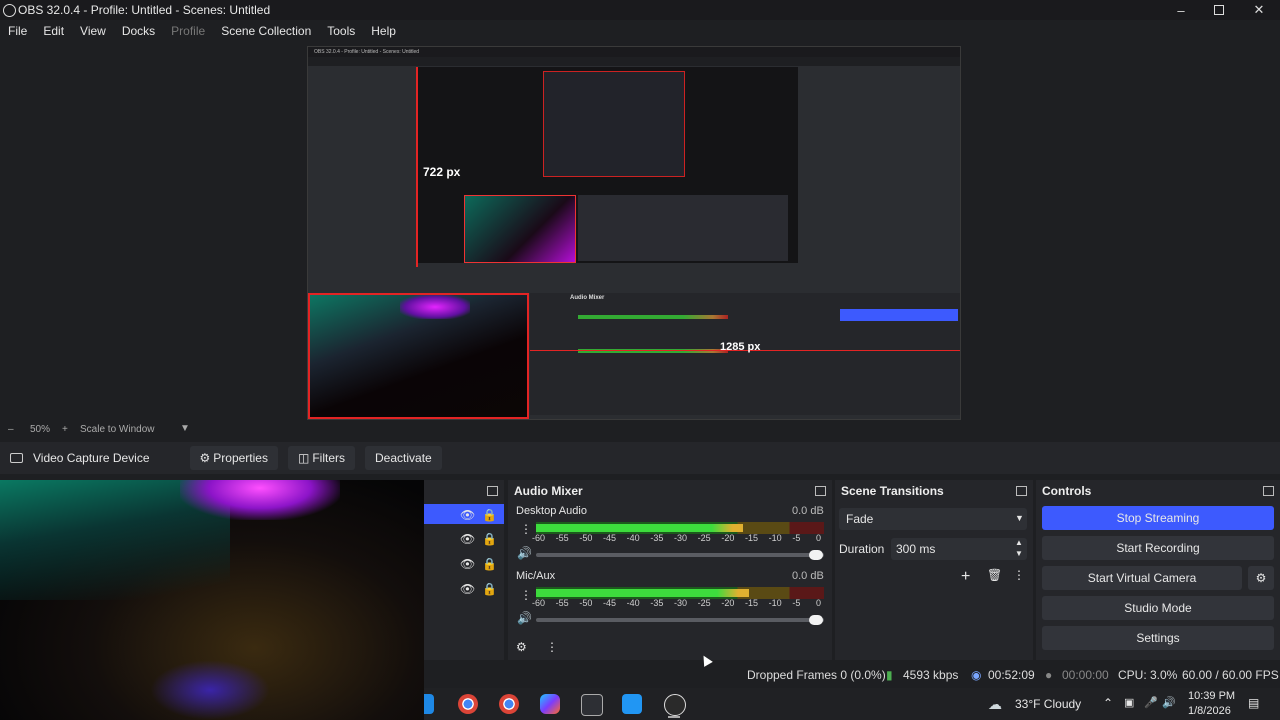  What do you see at coordinates (933, 519) in the screenshot?
I see `transition-select: Fade ▼` at bounding box center [933, 519].